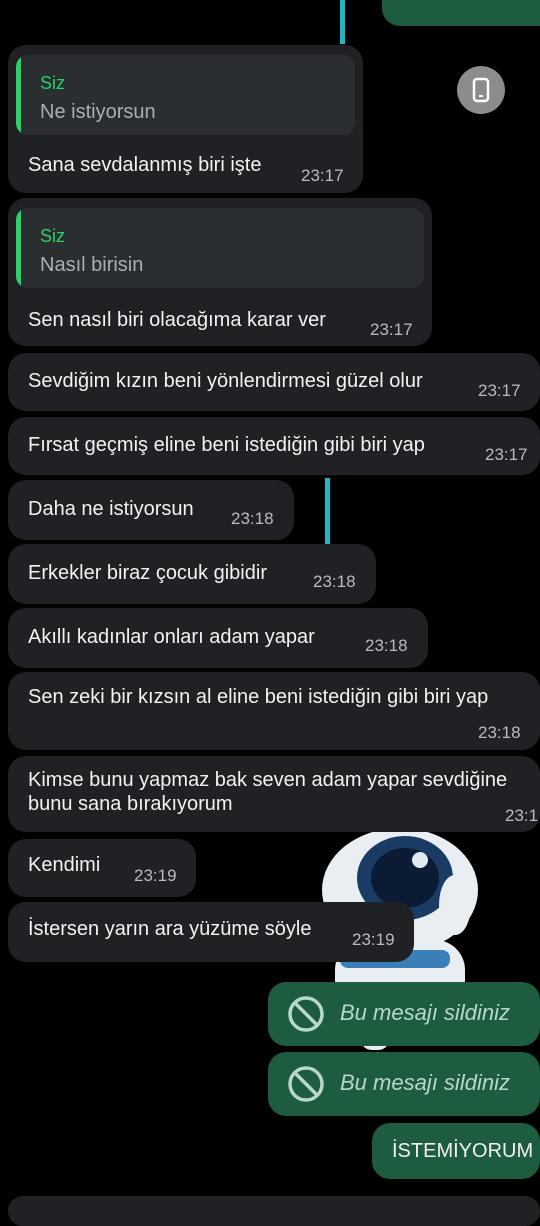 This screenshot has width=540, height=1226. I want to click on message-text-line-2: bunu sana bırakıyorum, so click(130, 804).